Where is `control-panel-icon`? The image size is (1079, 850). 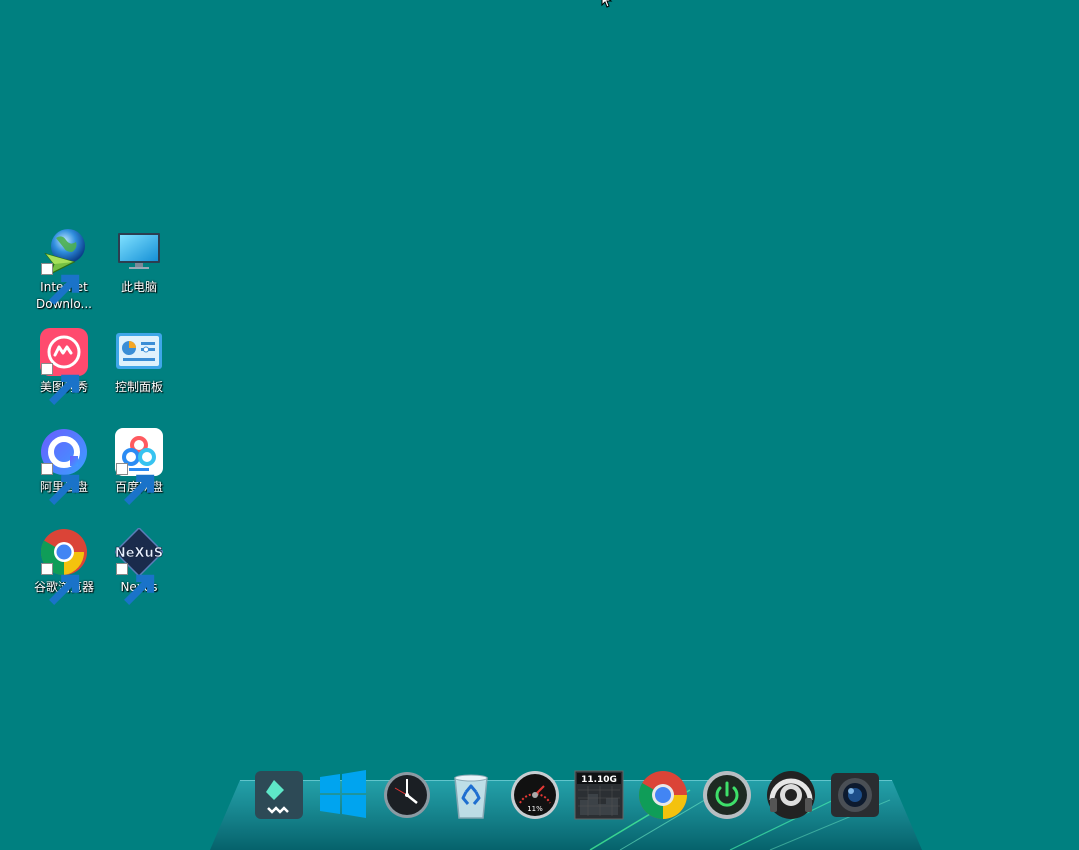 control-panel-icon is located at coordinates (139, 352).